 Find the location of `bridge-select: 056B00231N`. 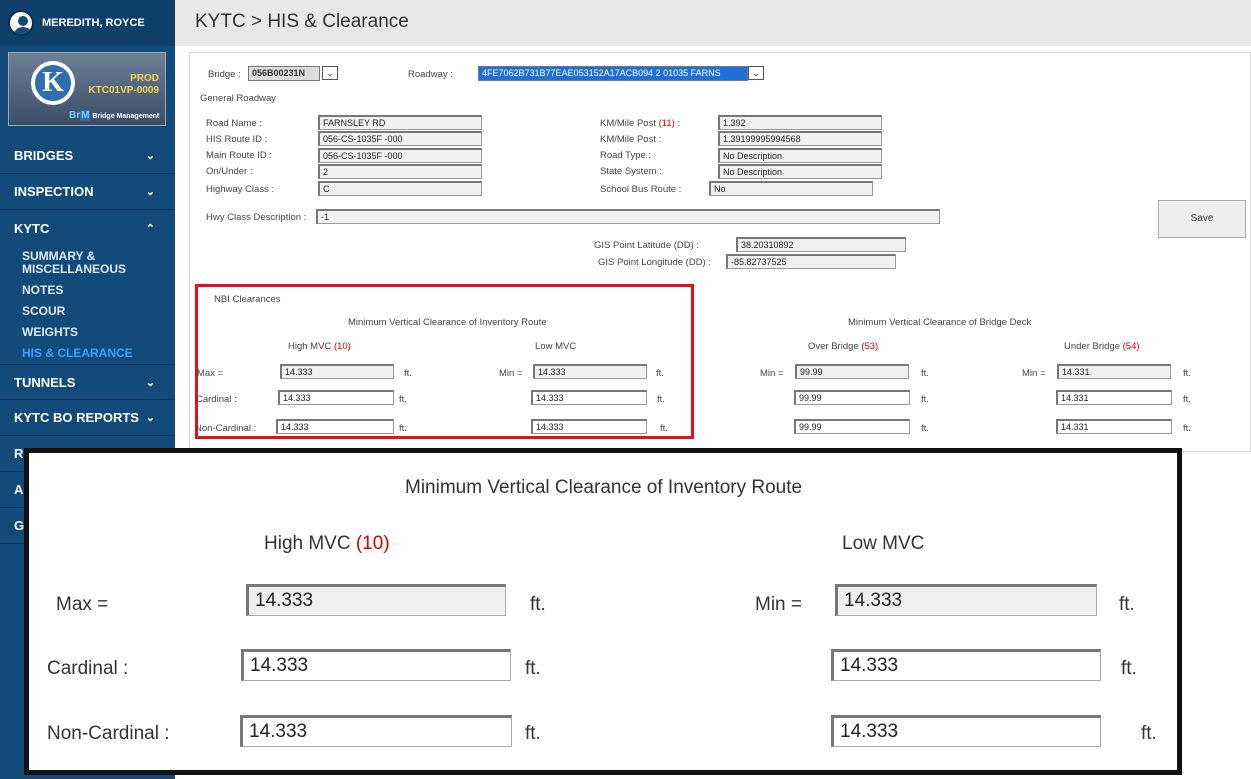

bridge-select: 056B00231N is located at coordinates (284, 73).